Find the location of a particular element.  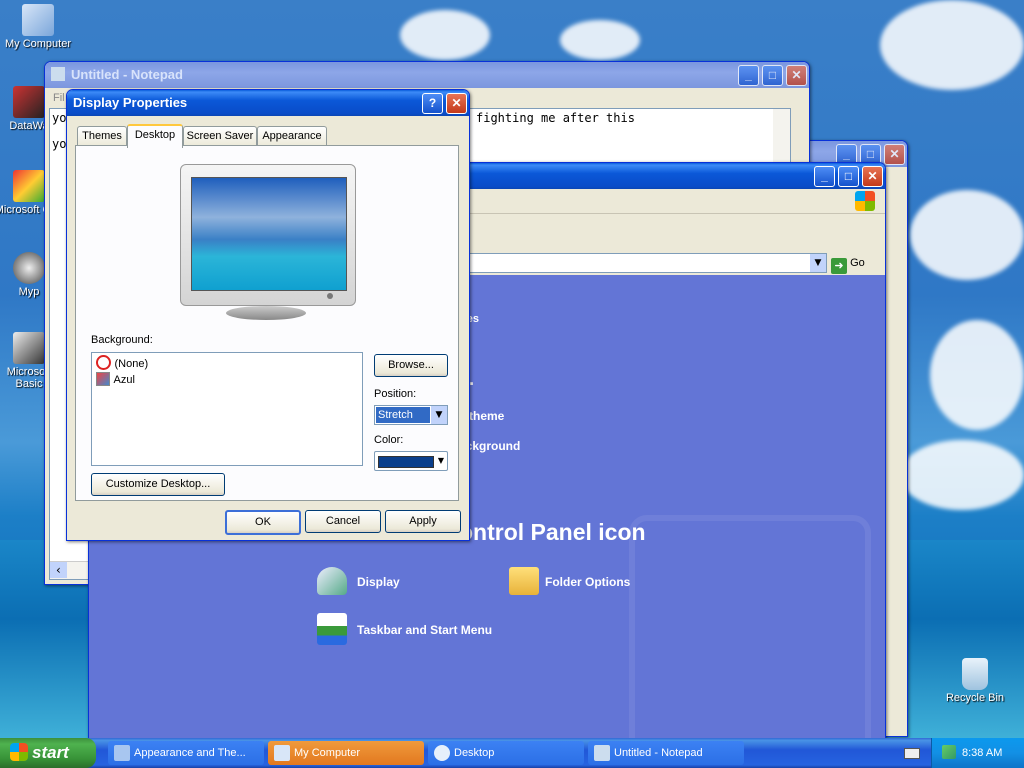

no-icon is located at coordinates (103, 362).